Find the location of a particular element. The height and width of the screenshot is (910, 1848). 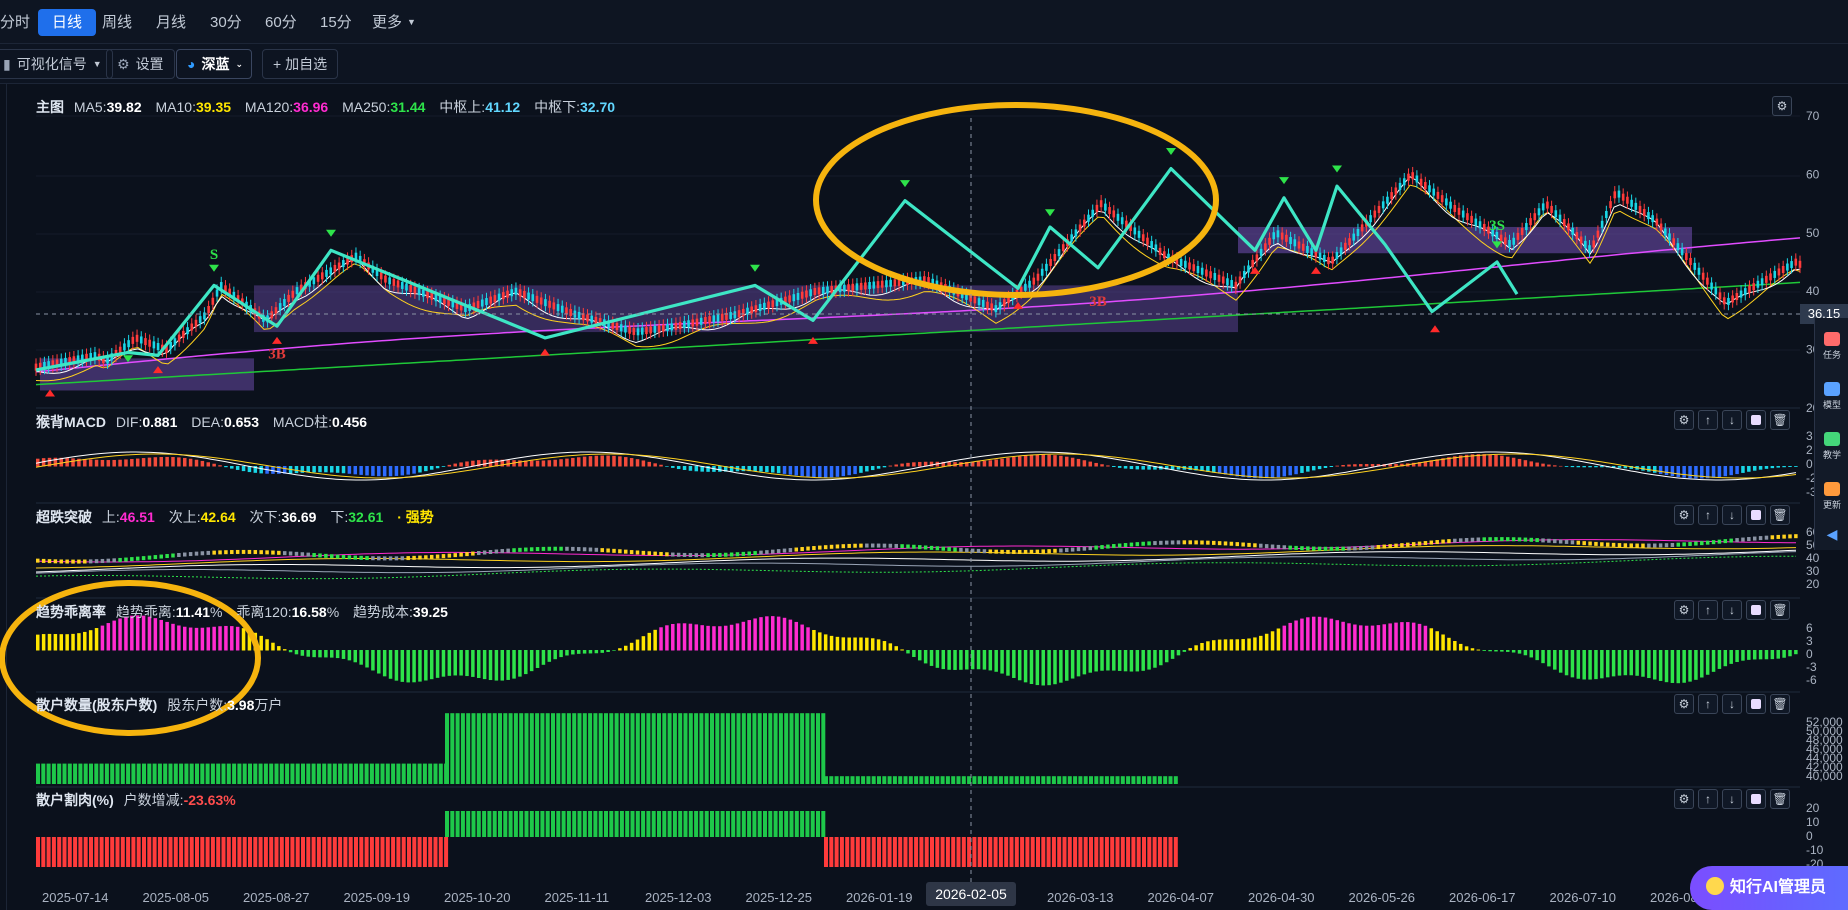

upper-readout: 上:46.51 is located at coordinates (128, 517).